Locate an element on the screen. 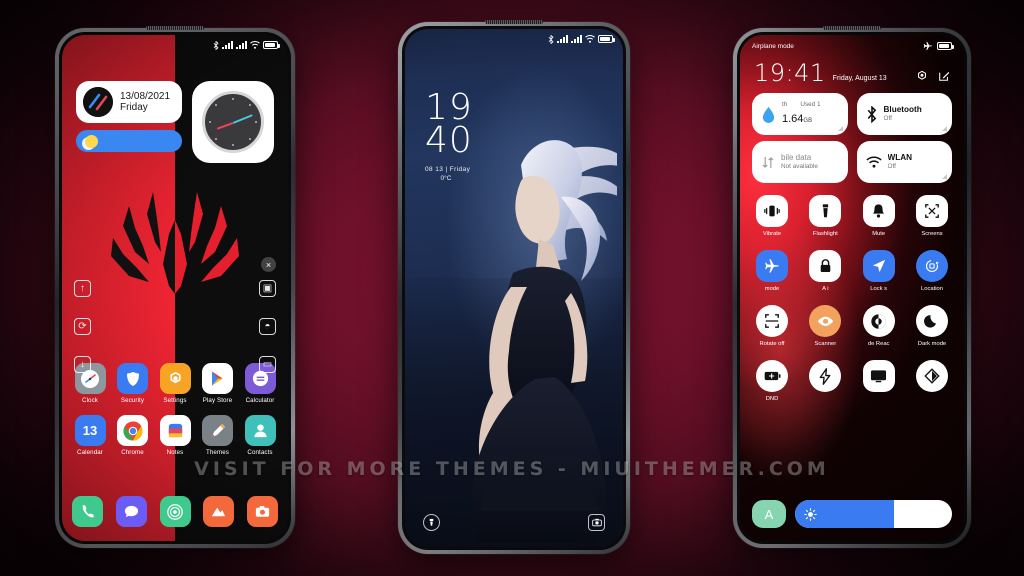  toggle-mute: Mute is located at coordinates (879, 216).